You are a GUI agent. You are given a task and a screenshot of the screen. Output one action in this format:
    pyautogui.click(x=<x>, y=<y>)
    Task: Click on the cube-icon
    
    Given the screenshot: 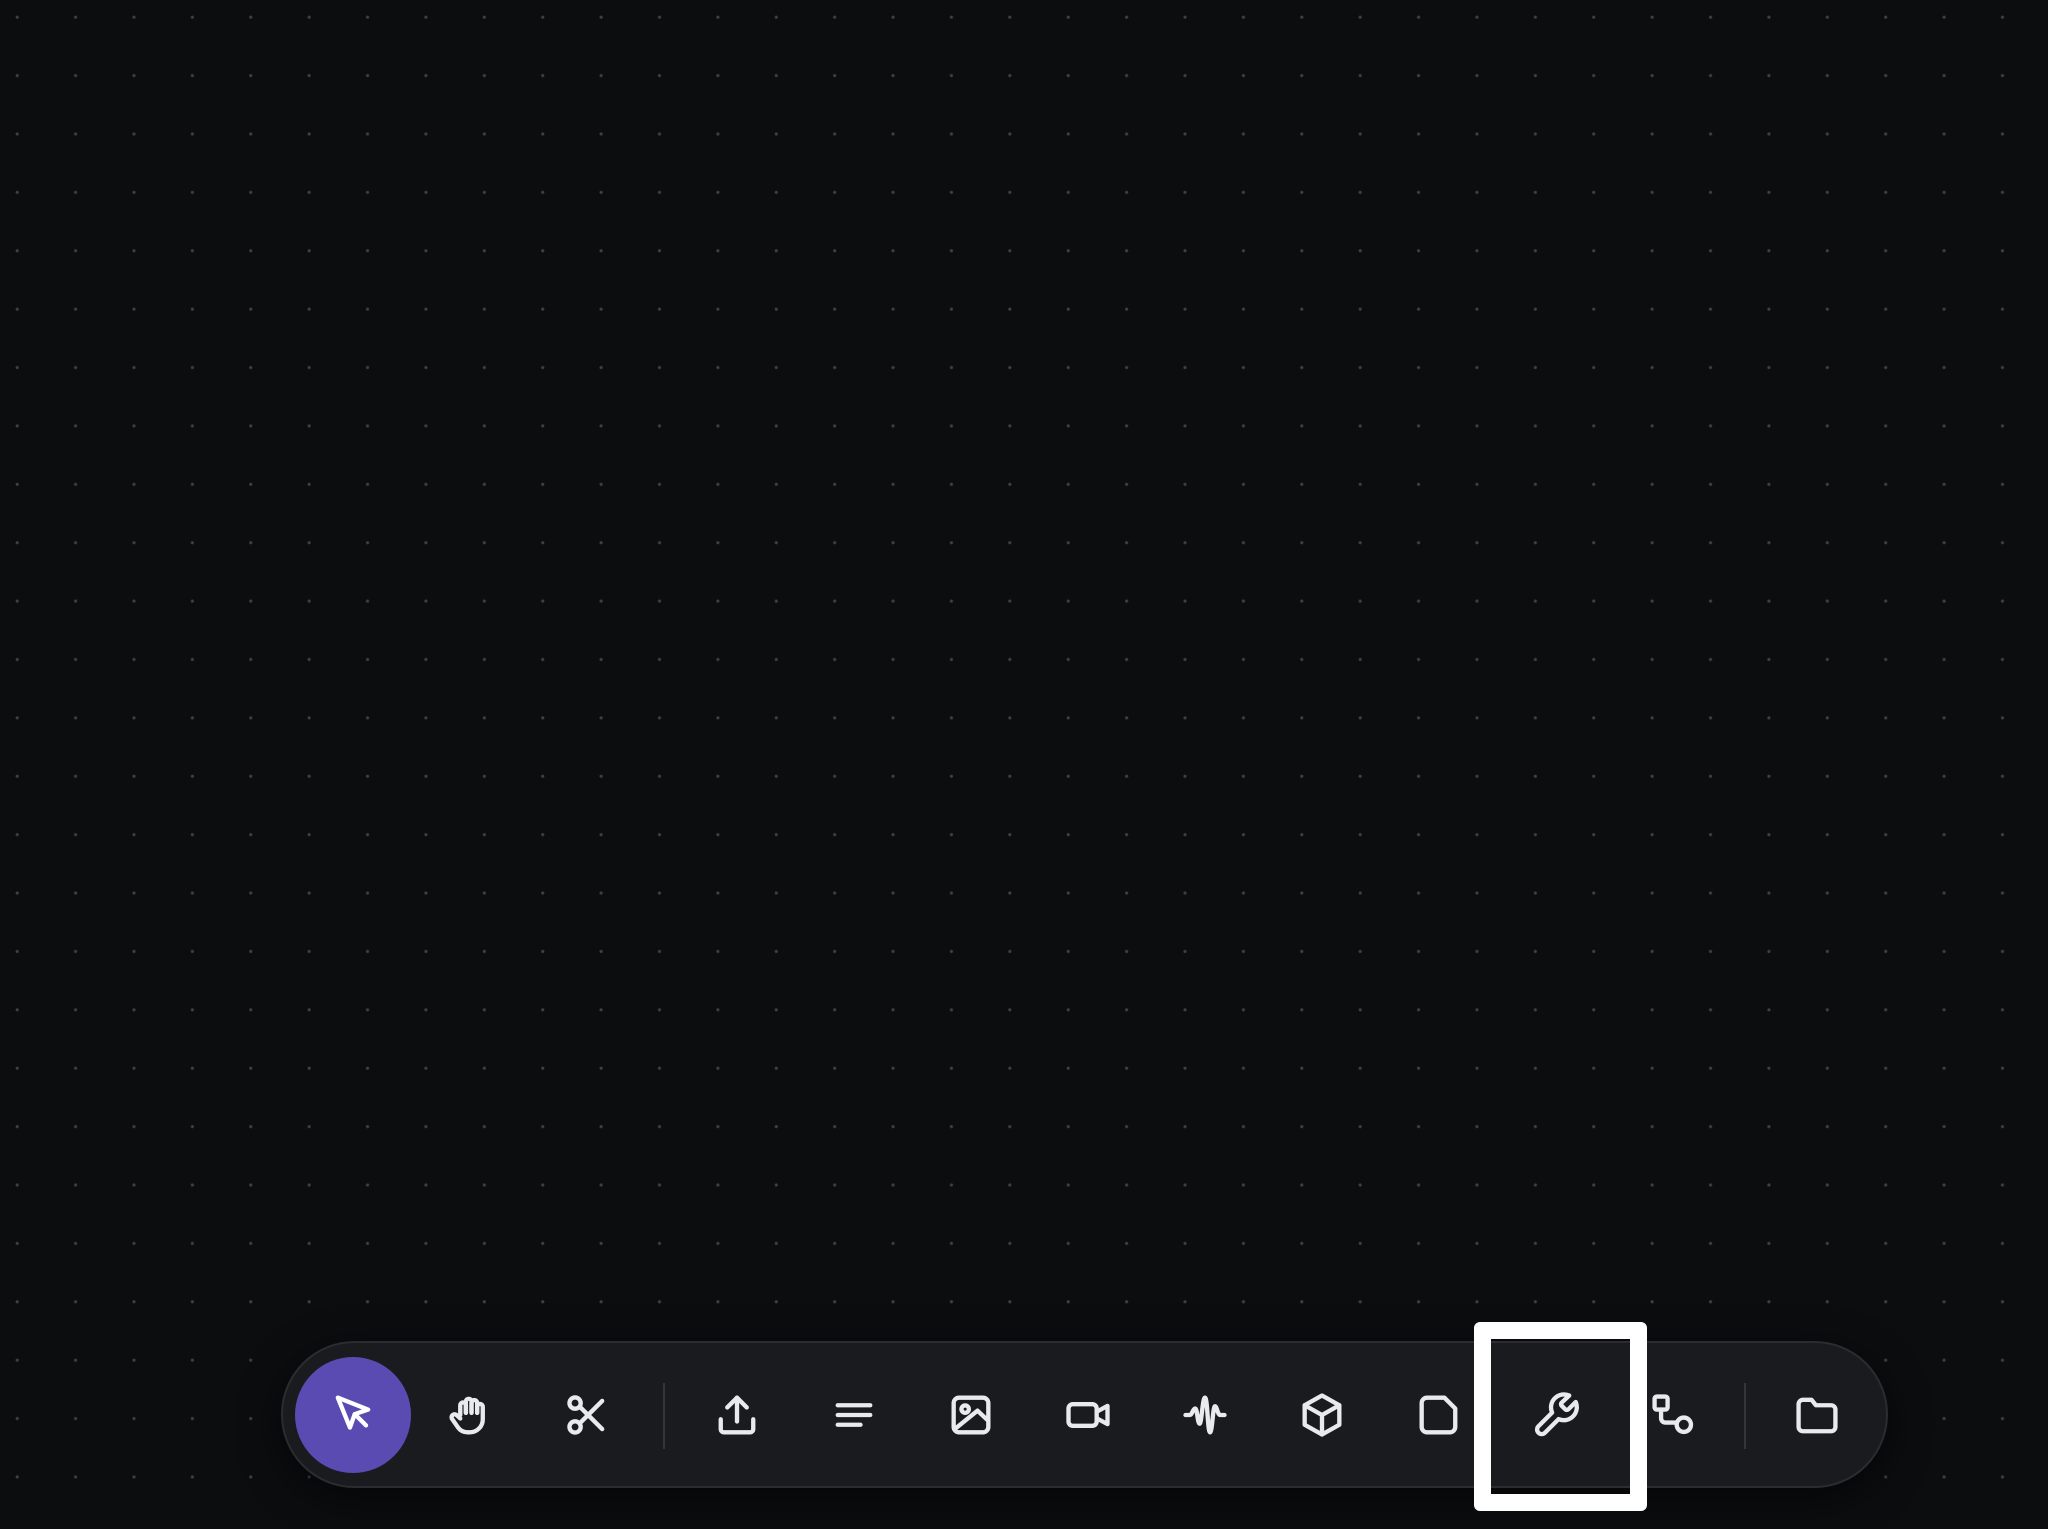 What is the action you would take?
    pyautogui.click(x=1322, y=1415)
    